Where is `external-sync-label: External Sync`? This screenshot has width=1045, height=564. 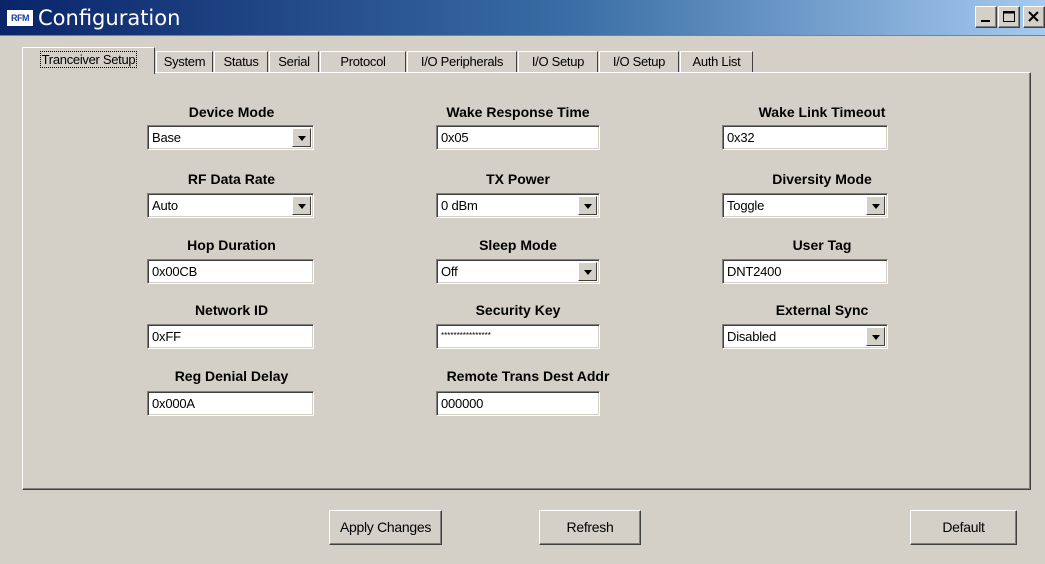
external-sync-label: External Sync is located at coordinates (822, 310).